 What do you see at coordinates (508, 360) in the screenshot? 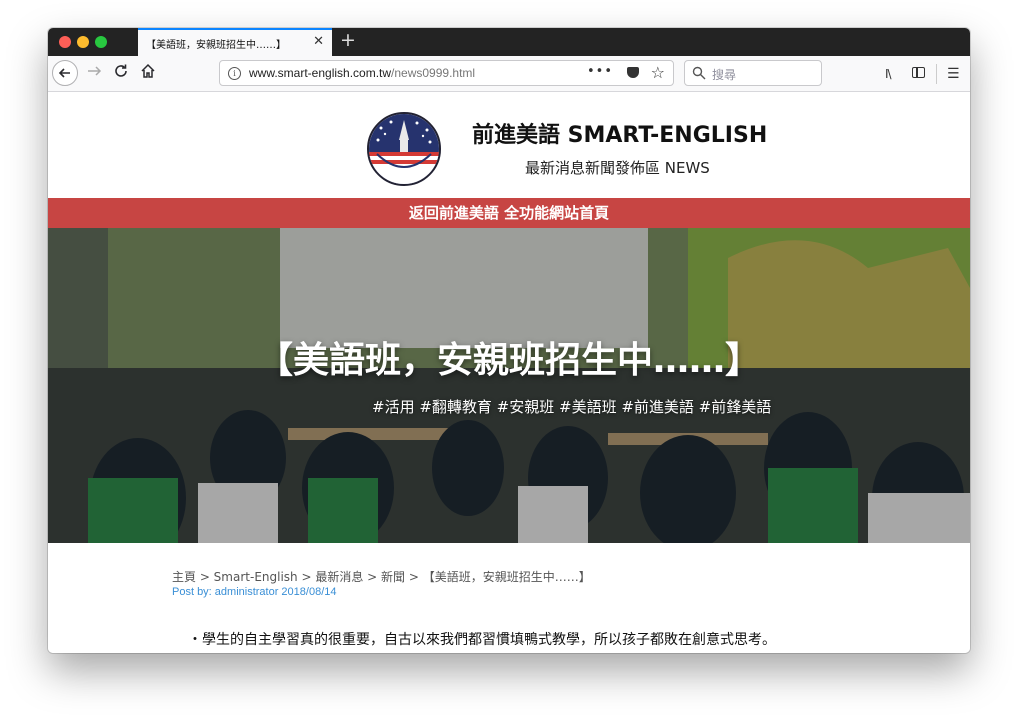
I see `hero-title: 【美語班，安親班招生中……】` at bounding box center [508, 360].